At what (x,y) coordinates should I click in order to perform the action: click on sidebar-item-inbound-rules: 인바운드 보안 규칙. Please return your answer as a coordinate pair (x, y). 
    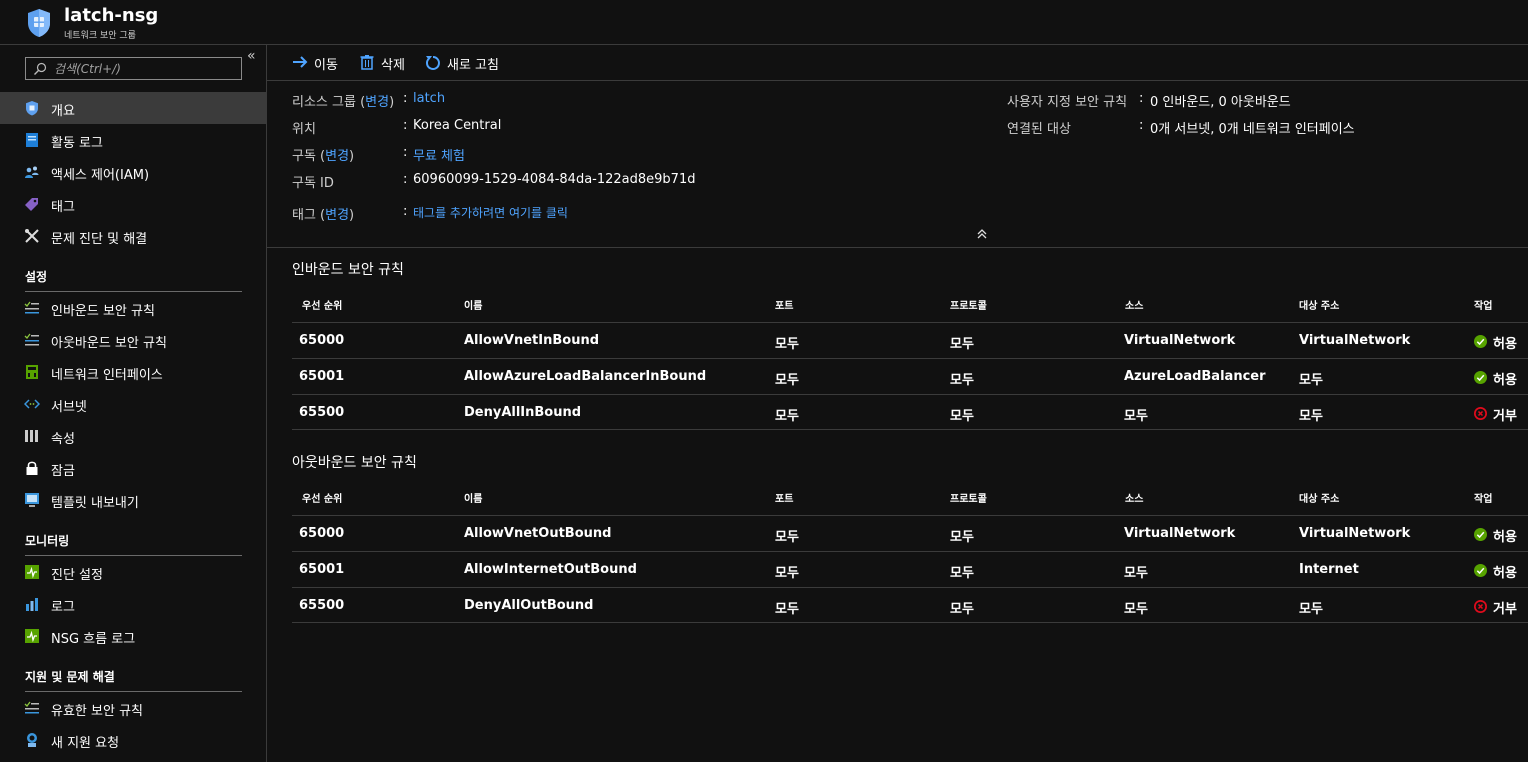
    Looking at the image, I should click on (133, 308).